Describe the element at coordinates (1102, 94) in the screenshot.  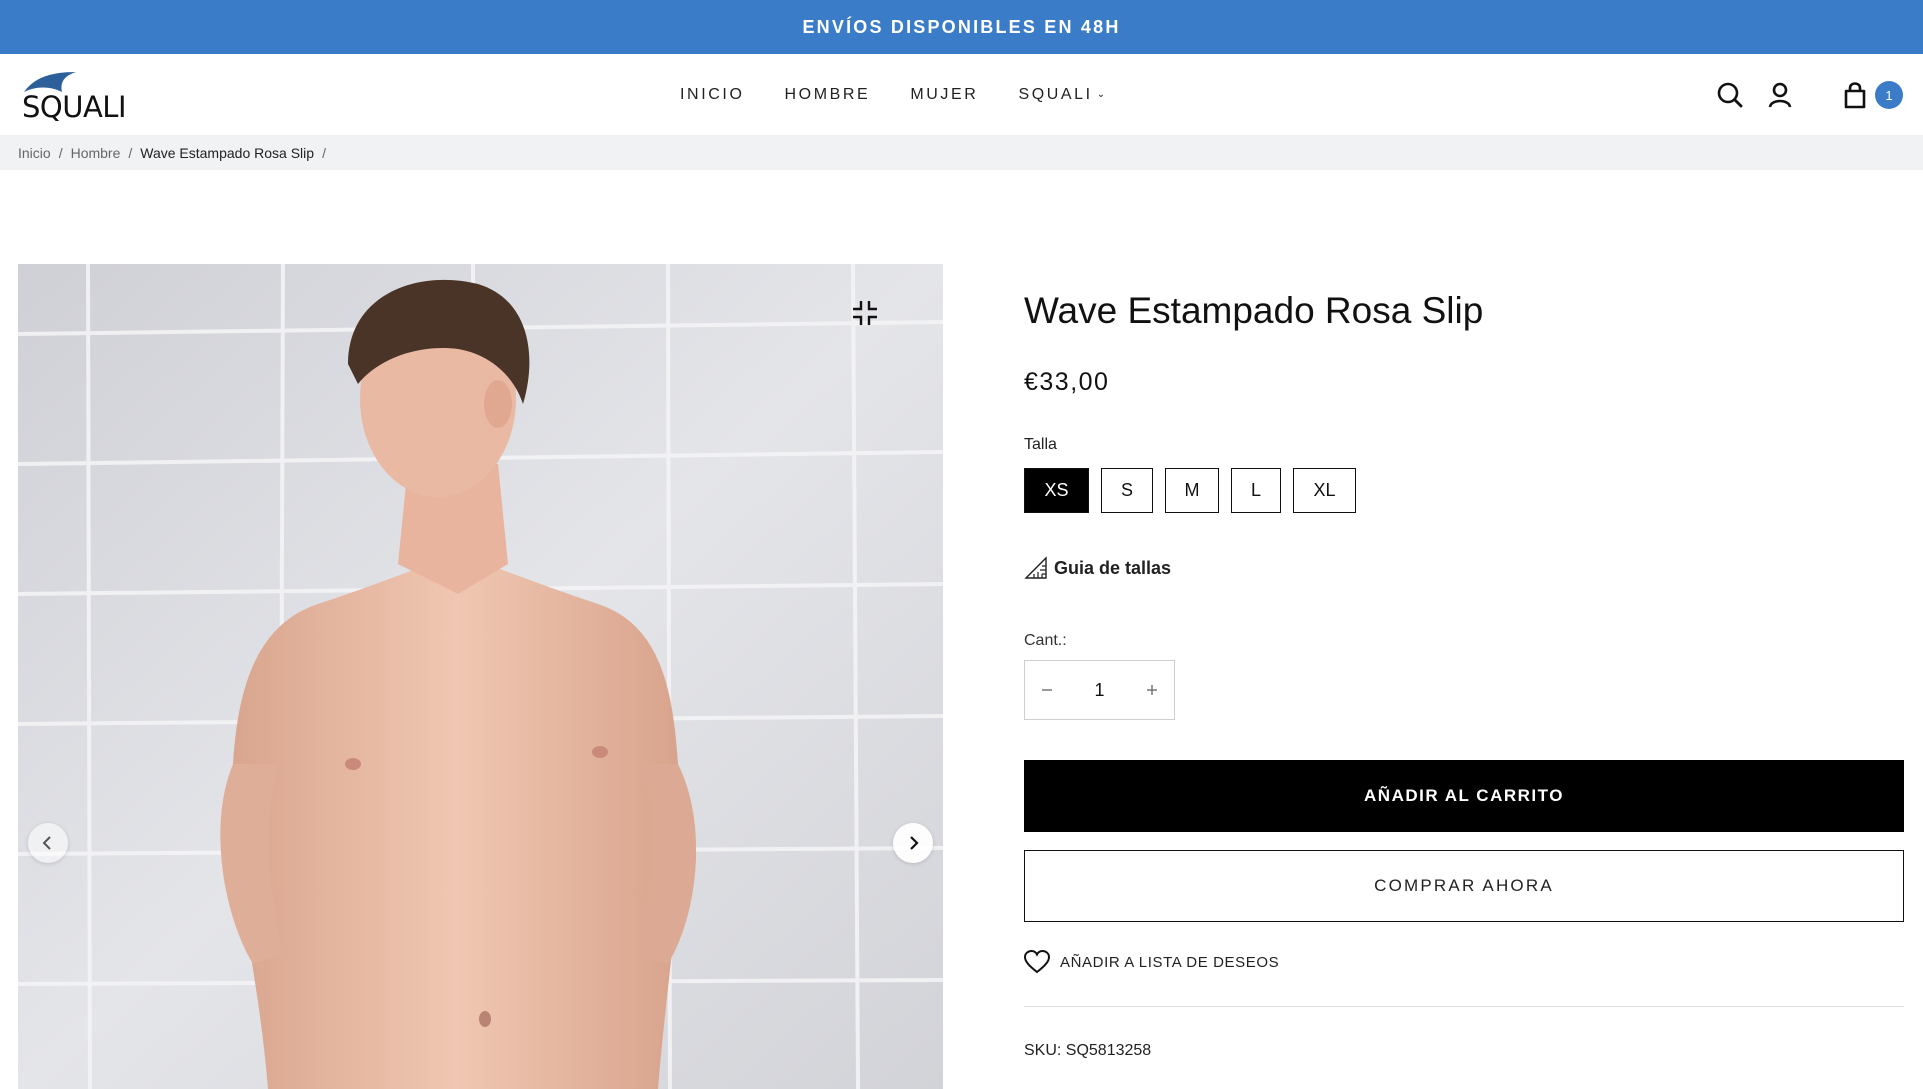
I see `chevron-down-icon: ⌄` at that location.